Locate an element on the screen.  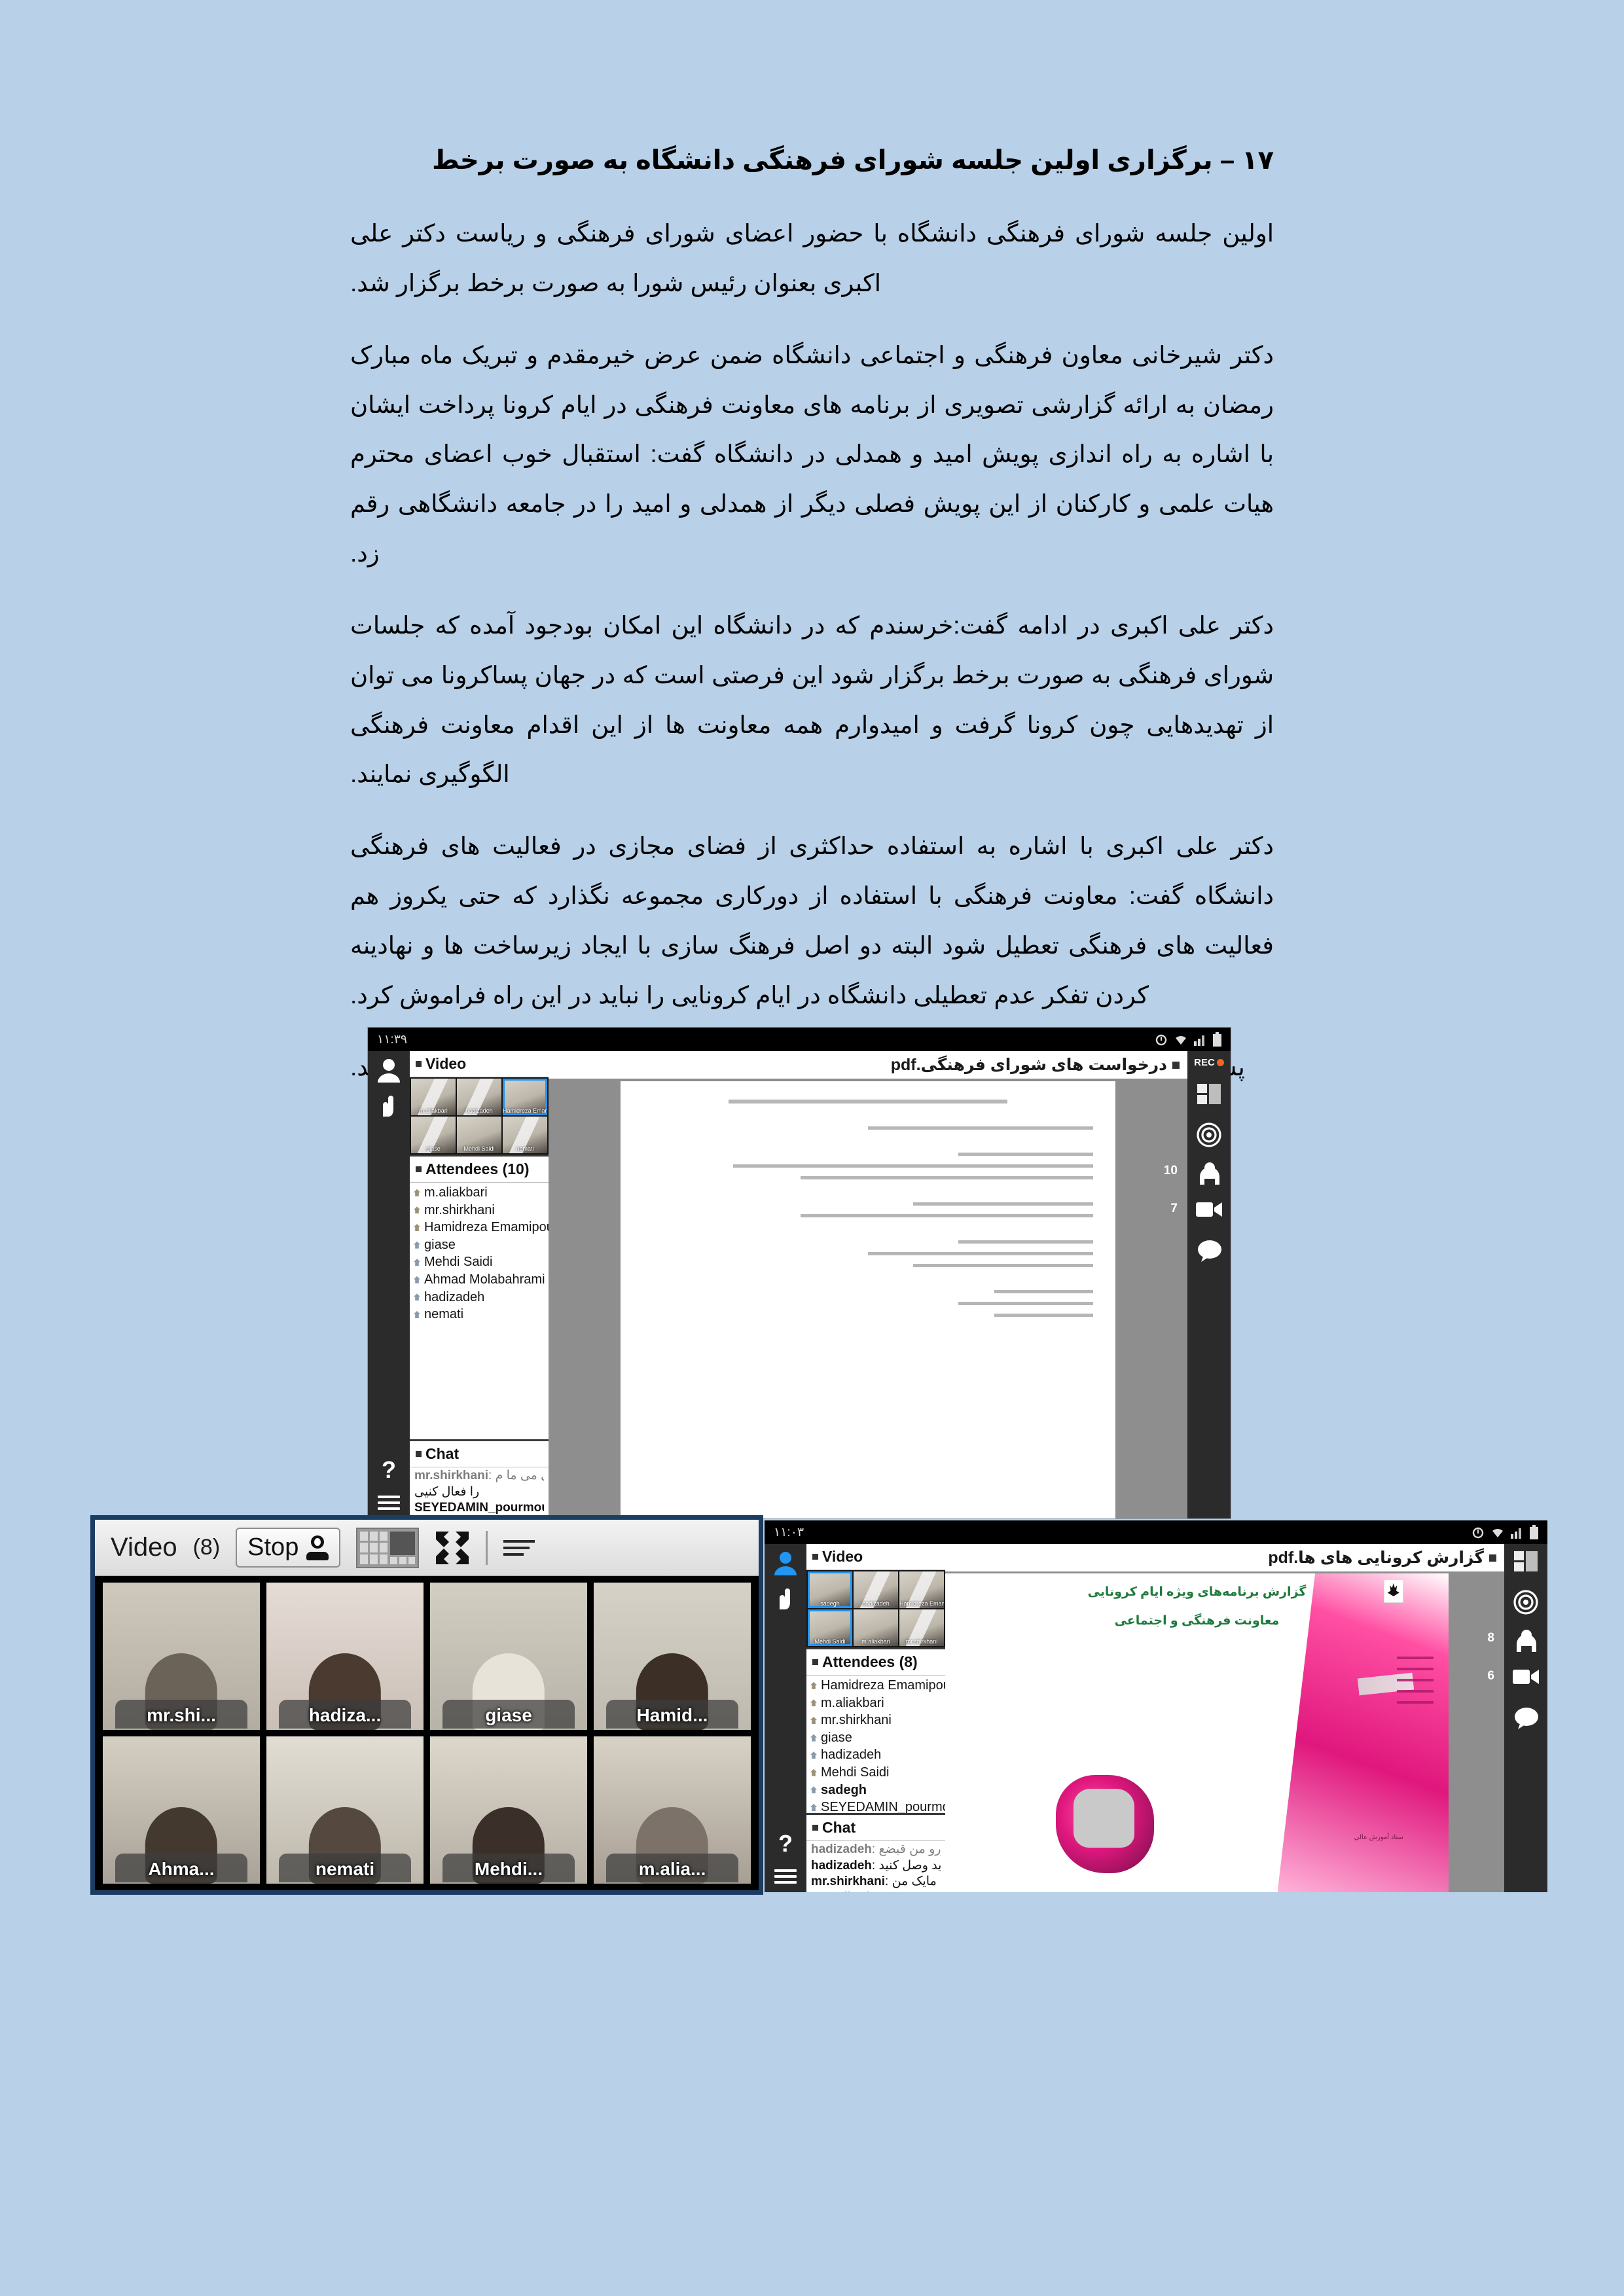
pdf-text-line is located at coordinates (1002, 1204).